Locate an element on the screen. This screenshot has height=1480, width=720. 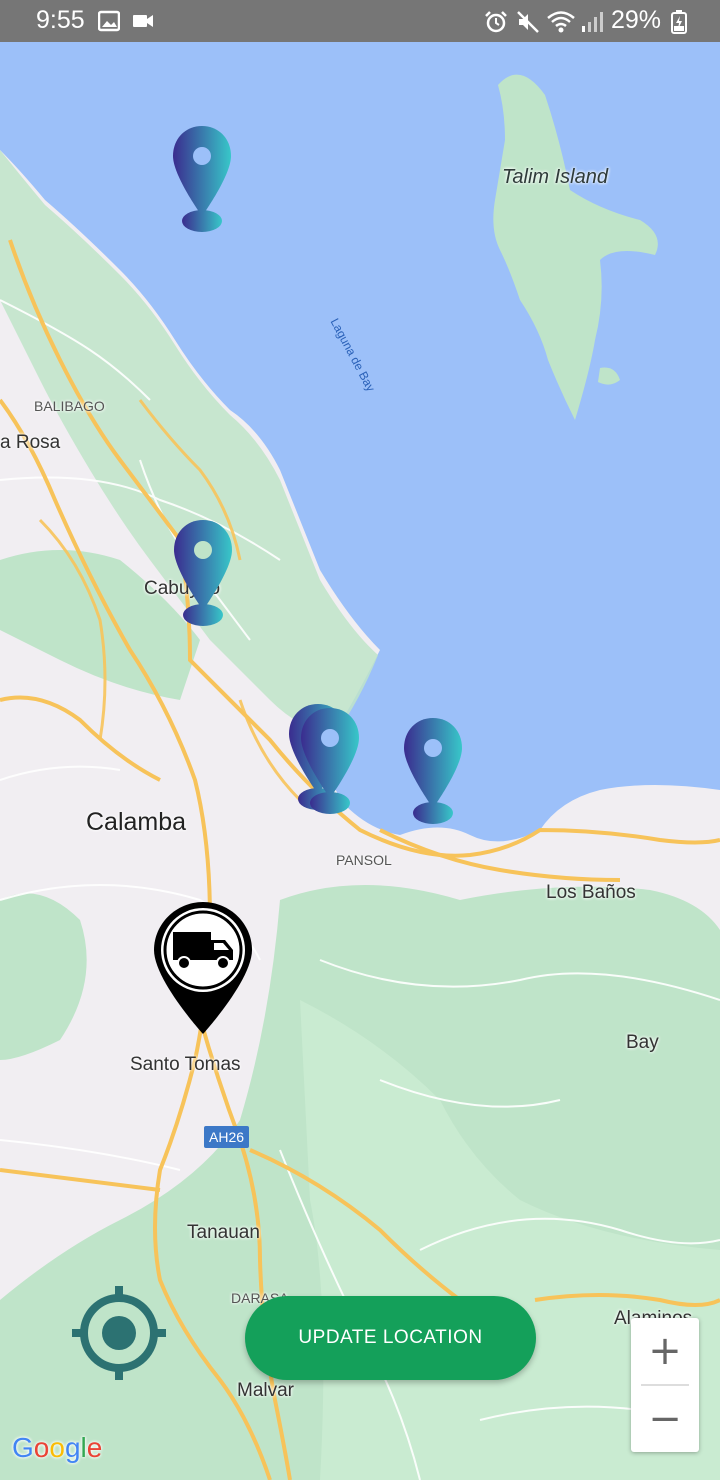
map-label-santa-rosa: a Rosa is located at coordinates (30, 442).